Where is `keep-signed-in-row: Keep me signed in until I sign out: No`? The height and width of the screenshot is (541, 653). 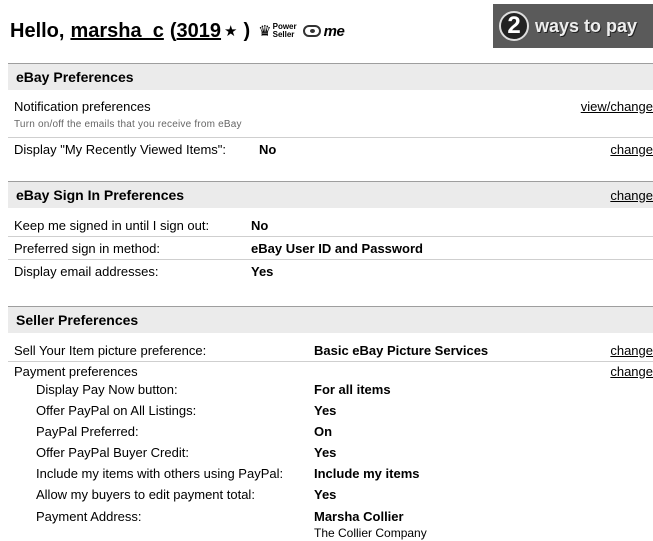 keep-signed-in-row: Keep me signed in until I sign out: No is located at coordinates (330, 225).